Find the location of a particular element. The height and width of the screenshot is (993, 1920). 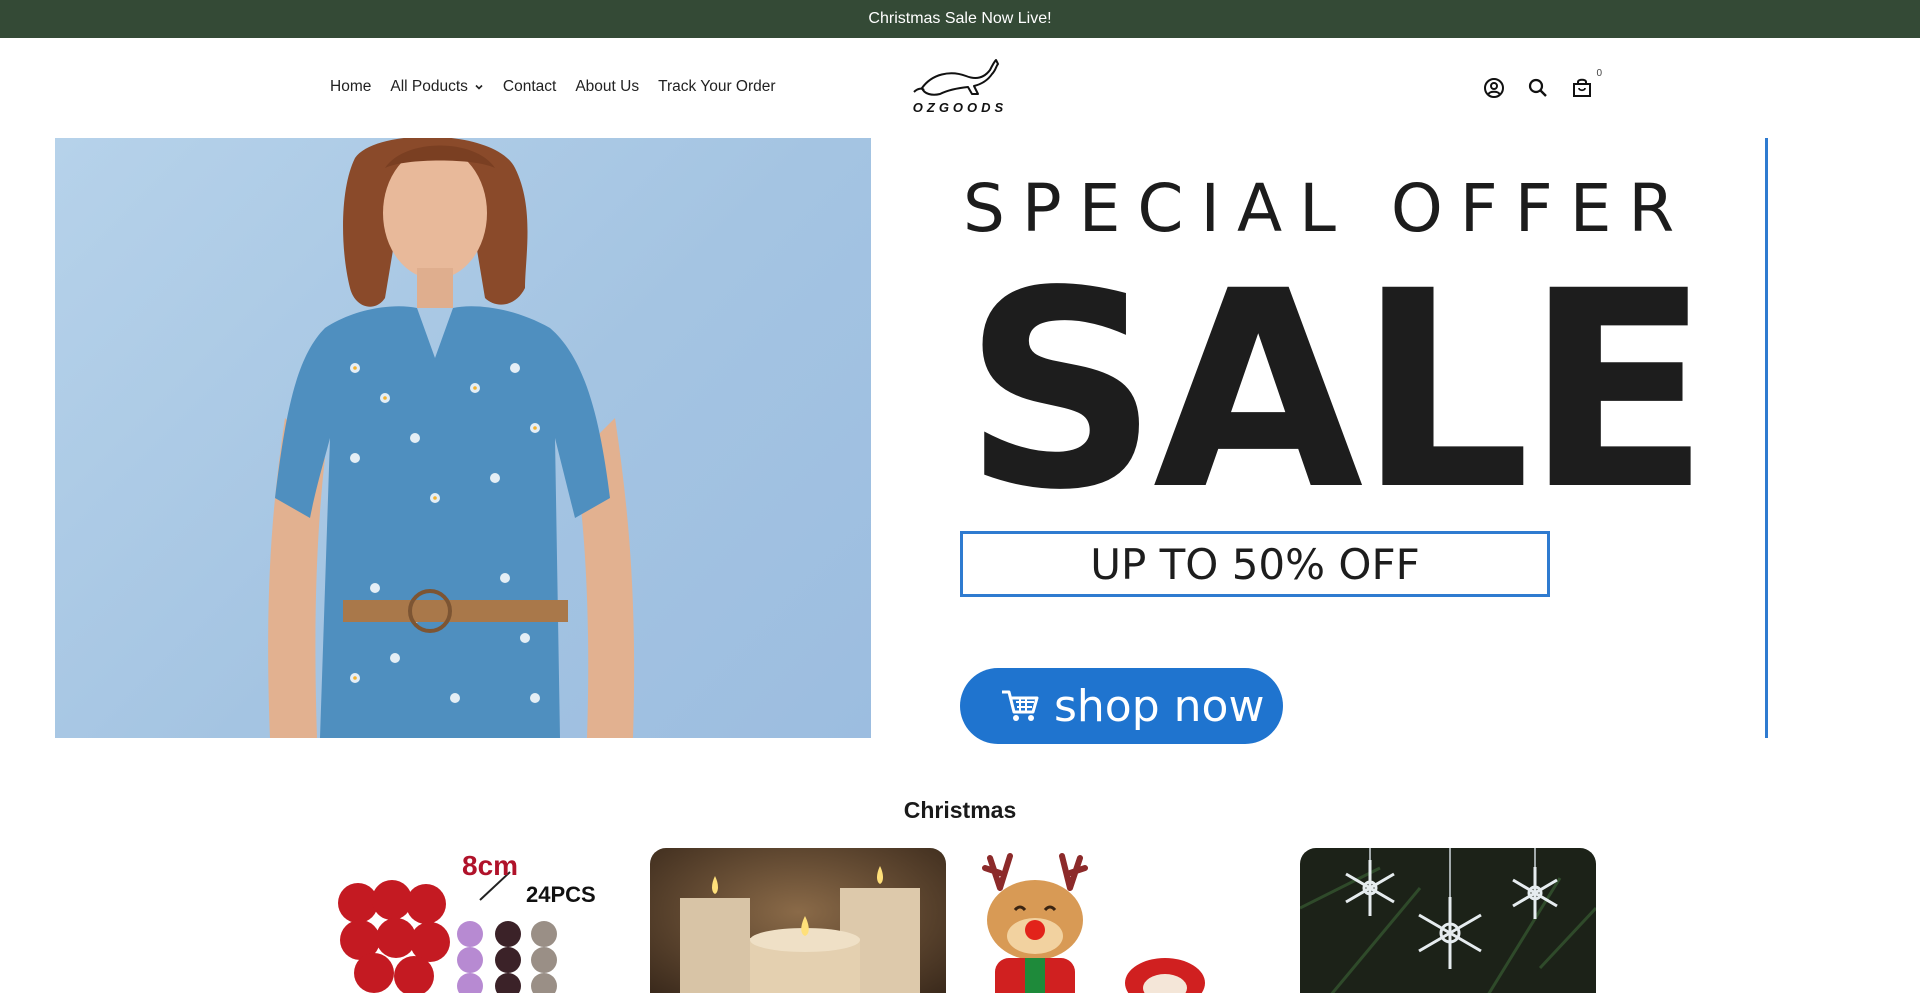

announcement-bar: Christmas Sale Now Live! is located at coordinates (960, 19).